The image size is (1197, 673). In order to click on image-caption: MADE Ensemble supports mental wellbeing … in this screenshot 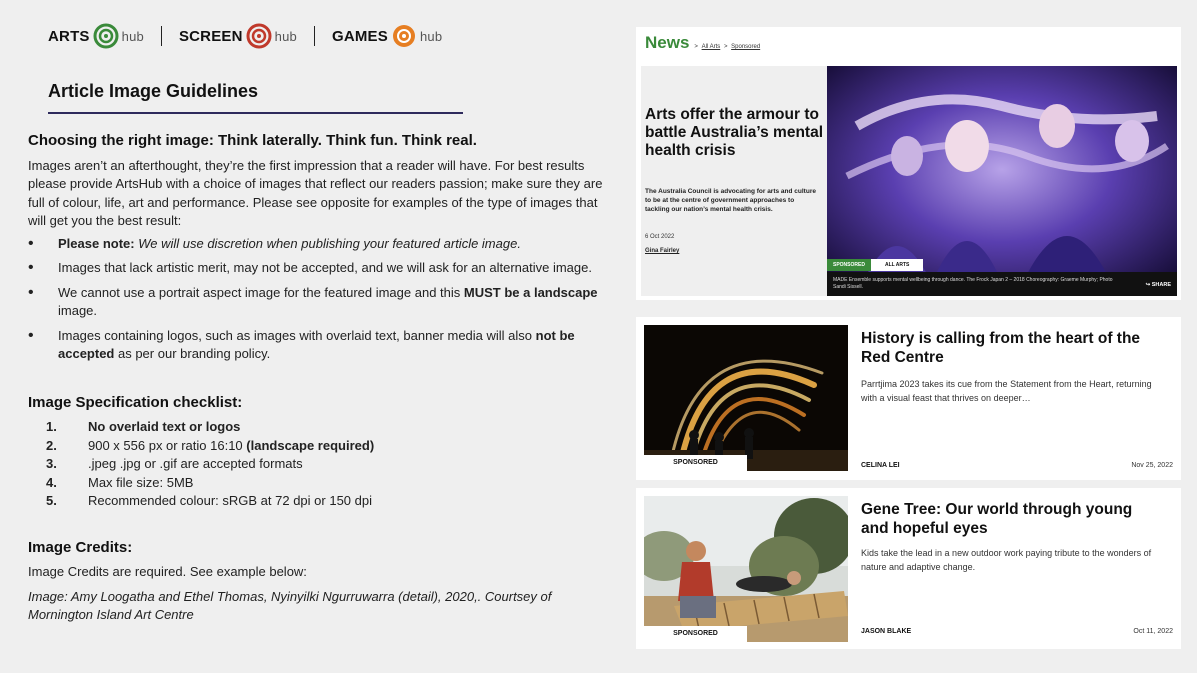, I will do `click(1002, 284)`.